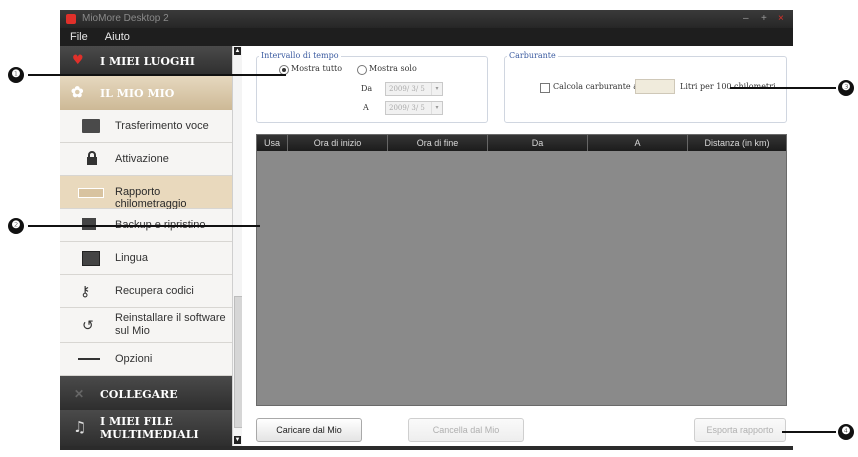 The height and width of the screenshot is (457, 858). What do you see at coordinates (77, 92) in the screenshot?
I see `gear-icon: ✿` at bounding box center [77, 92].